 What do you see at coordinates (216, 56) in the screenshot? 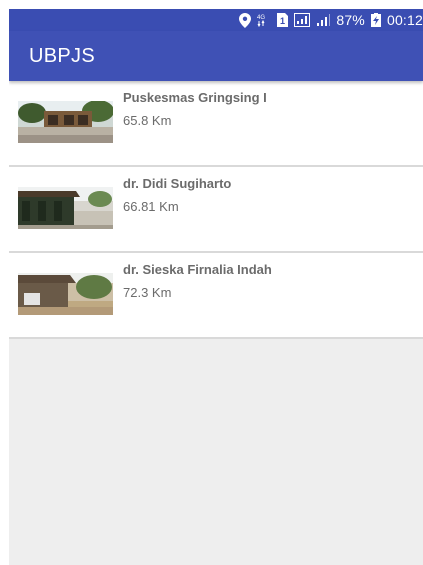
I see `app-bar: UBPJS` at bounding box center [216, 56].